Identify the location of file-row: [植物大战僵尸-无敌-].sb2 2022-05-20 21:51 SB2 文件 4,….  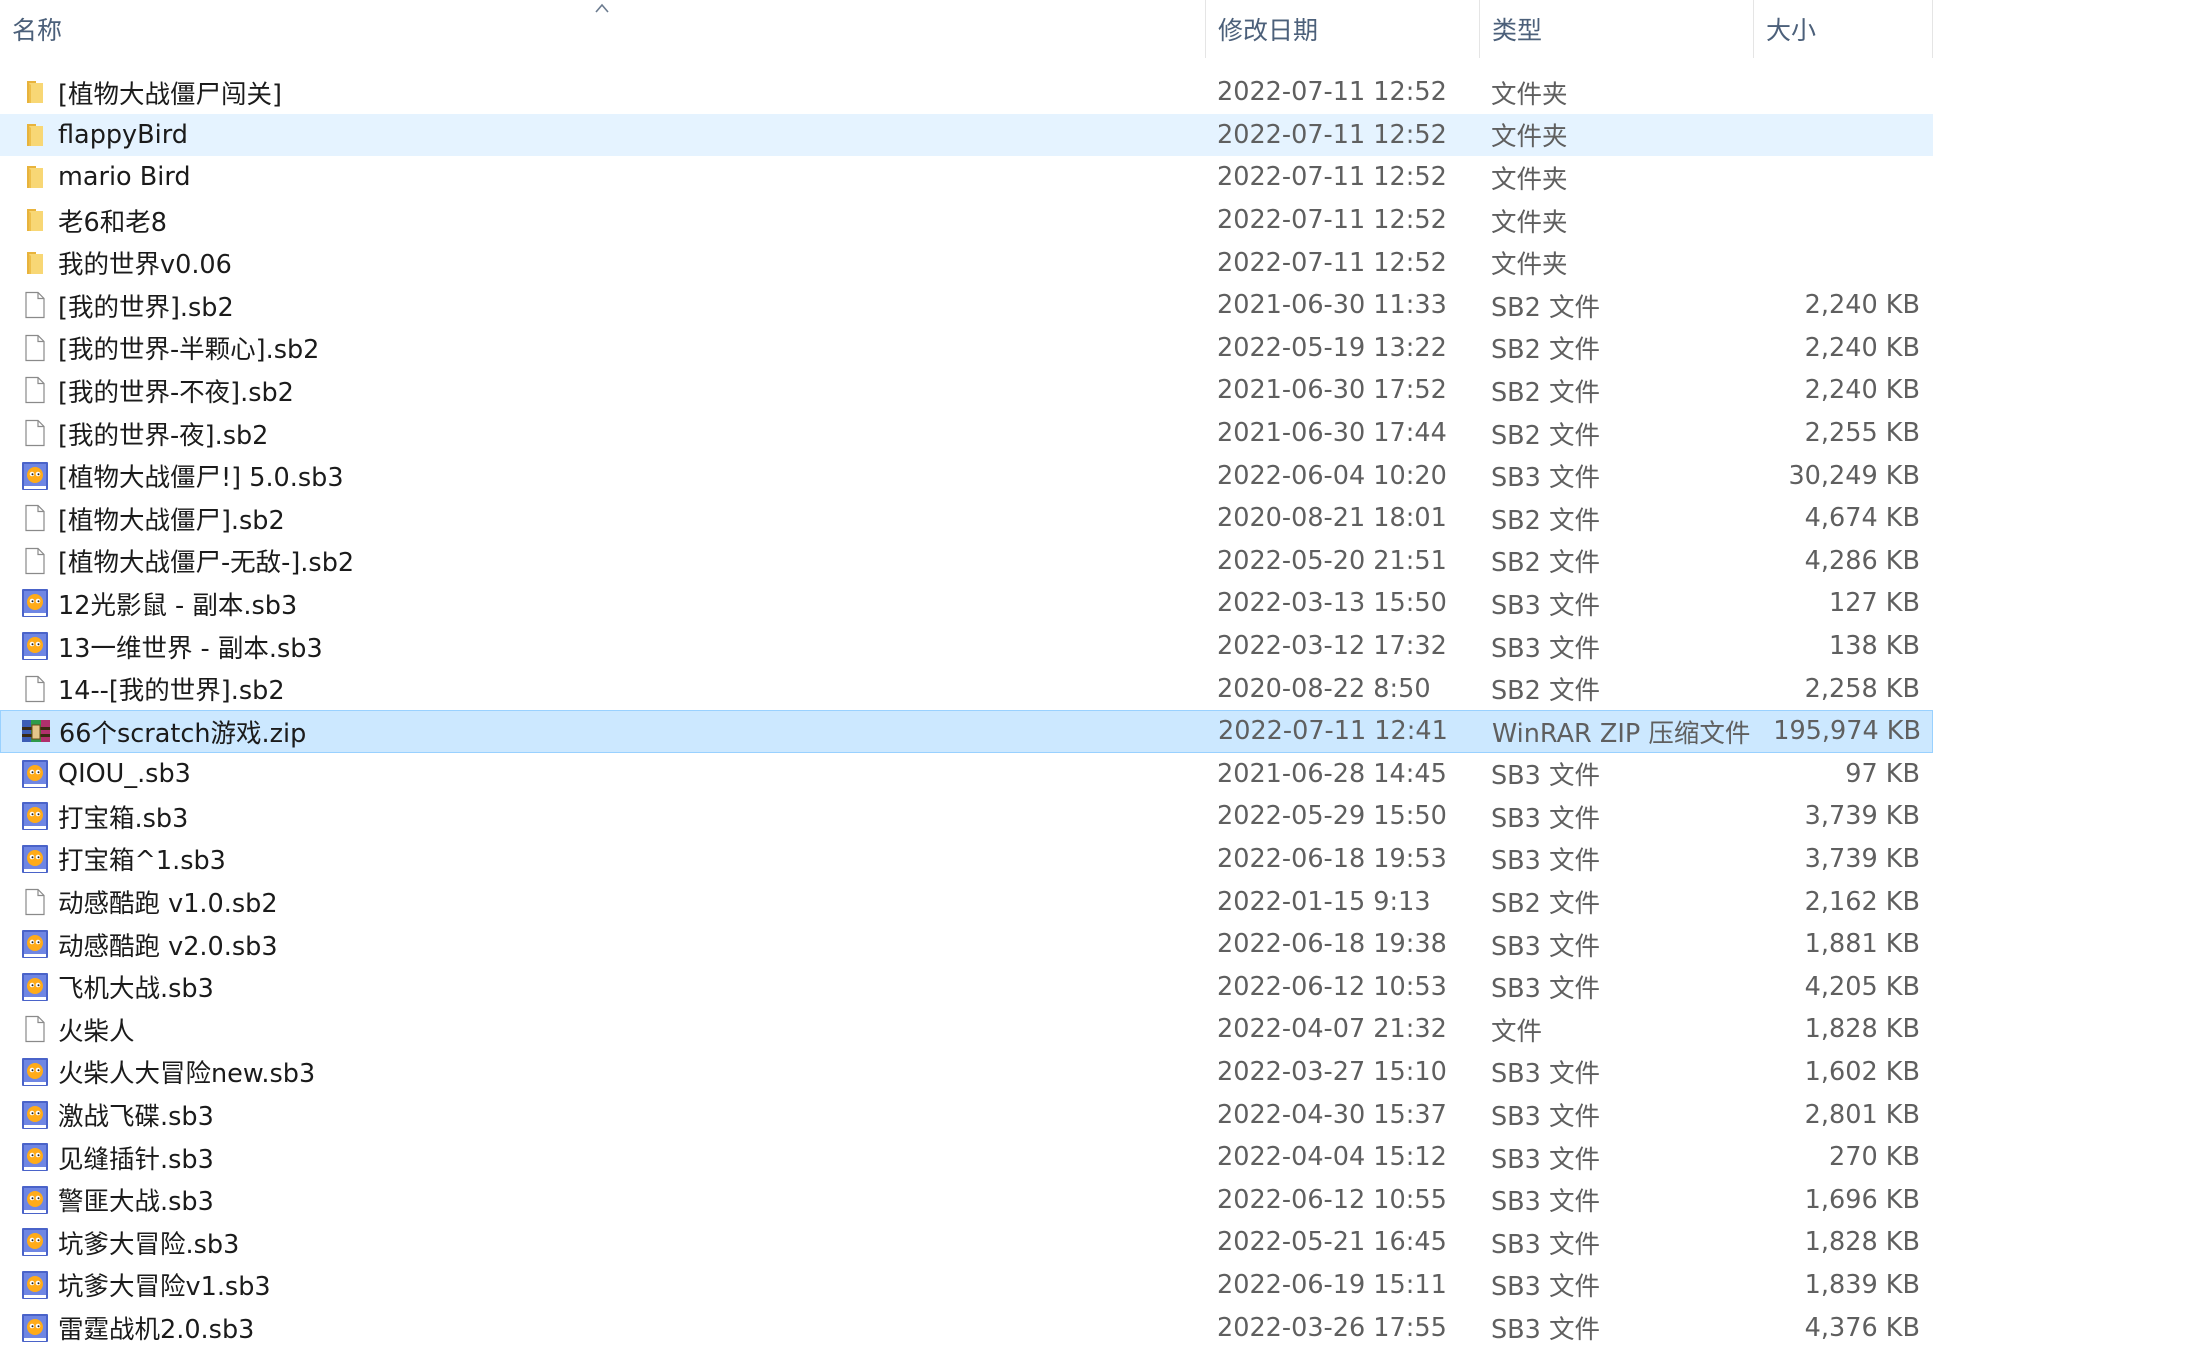
(966, 561).